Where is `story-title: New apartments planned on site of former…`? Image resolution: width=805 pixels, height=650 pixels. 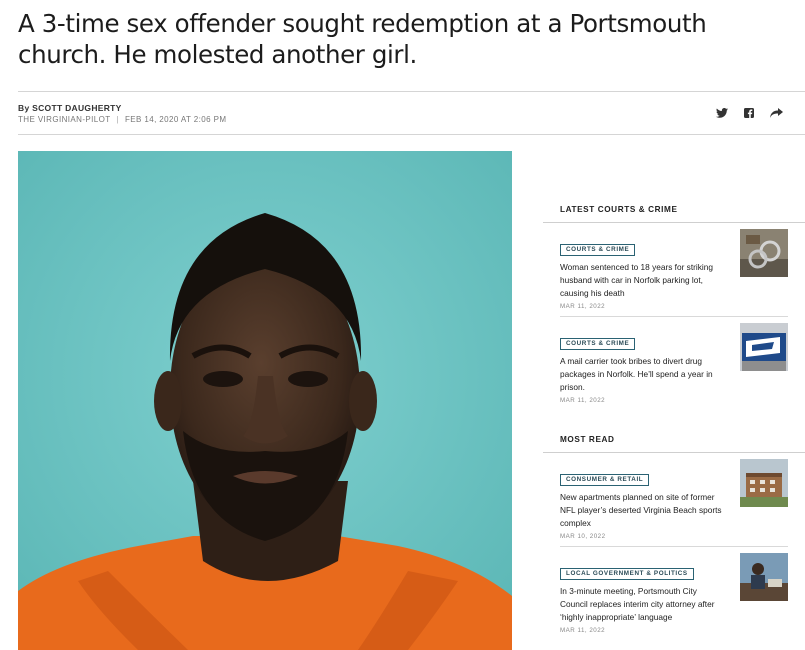
story-title: New apartments planned on site of former… is located at coordinates (642, 510).